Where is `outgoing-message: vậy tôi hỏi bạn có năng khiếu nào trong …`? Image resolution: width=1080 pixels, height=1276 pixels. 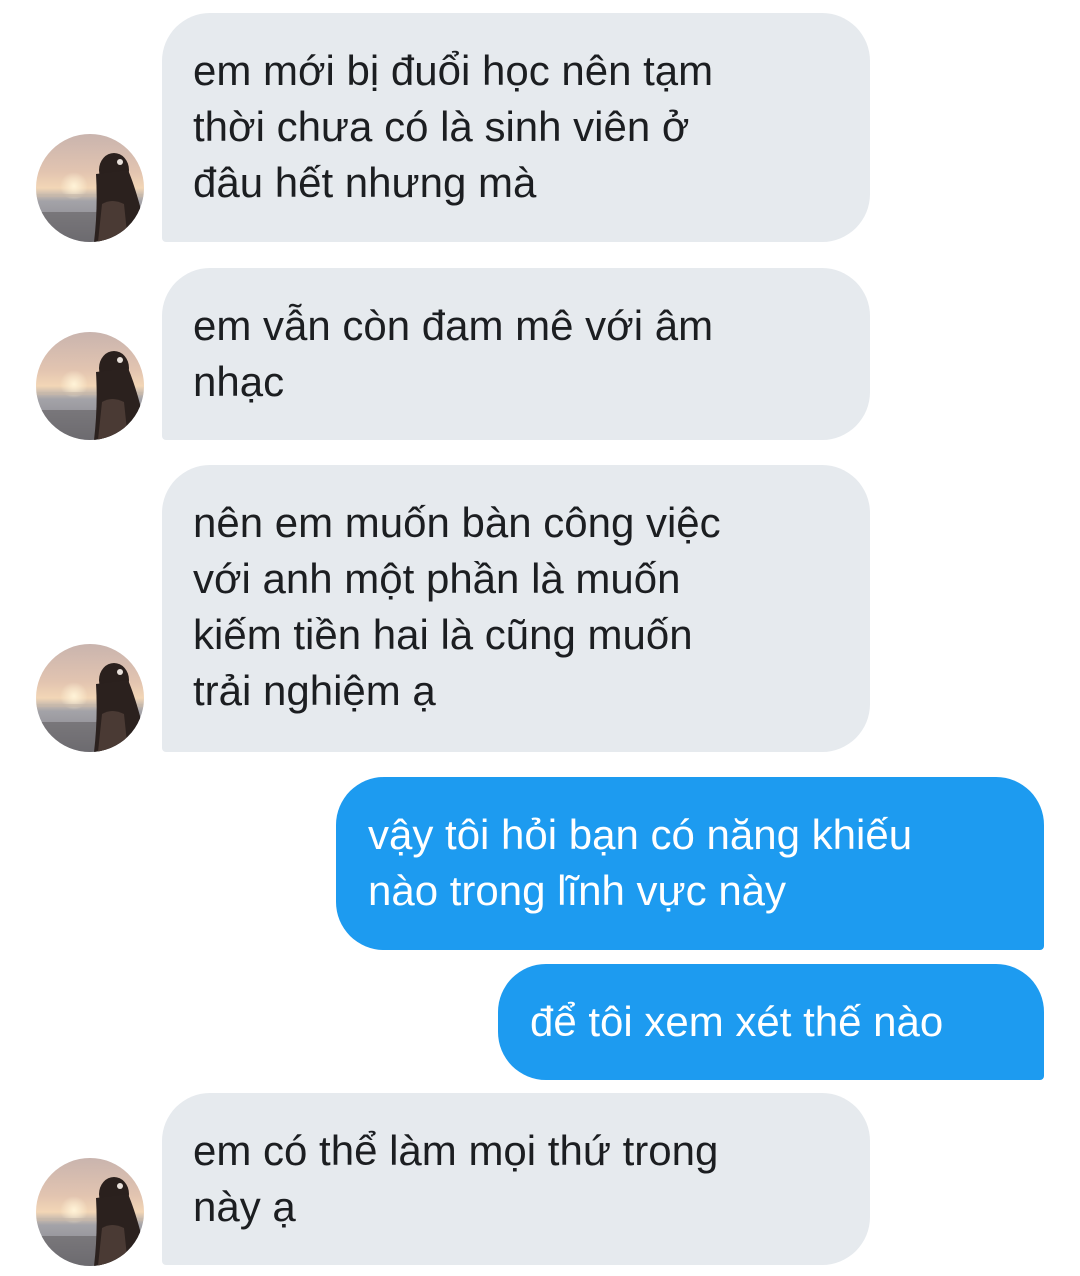 outgoing-message: vậy tôi hỏi bạn có năng khiếu nào trong … is located at coordinates (690, 863).